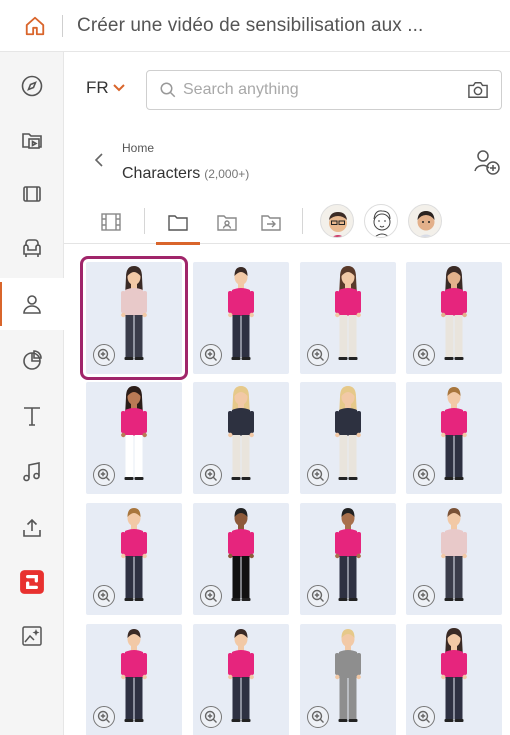 The height and width of the screenshot is (735, 510). I want to click on tab-character-folders, so click(227, 222).